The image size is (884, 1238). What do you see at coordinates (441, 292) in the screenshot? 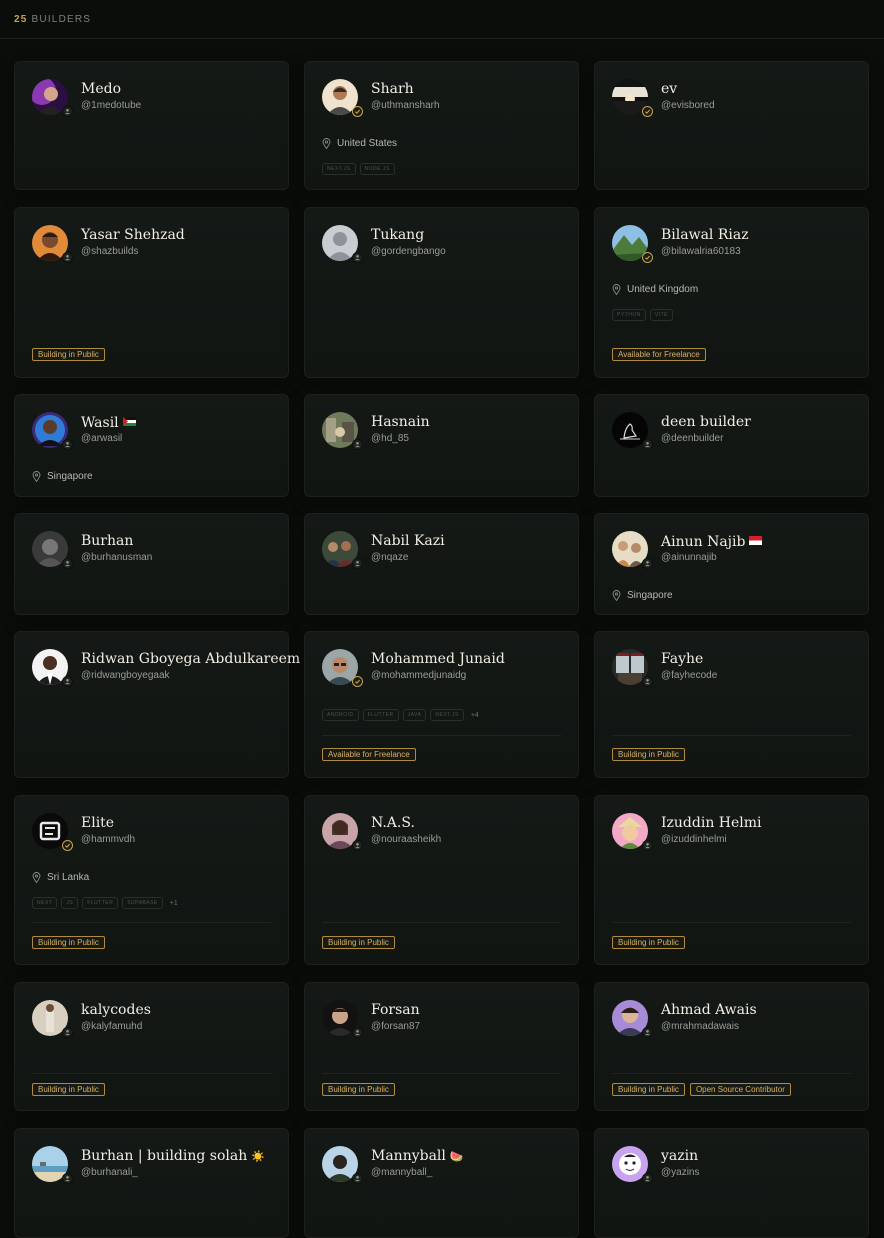
I see `builder-card: Tukang @gordengbango` at bounding box center [441, 292].